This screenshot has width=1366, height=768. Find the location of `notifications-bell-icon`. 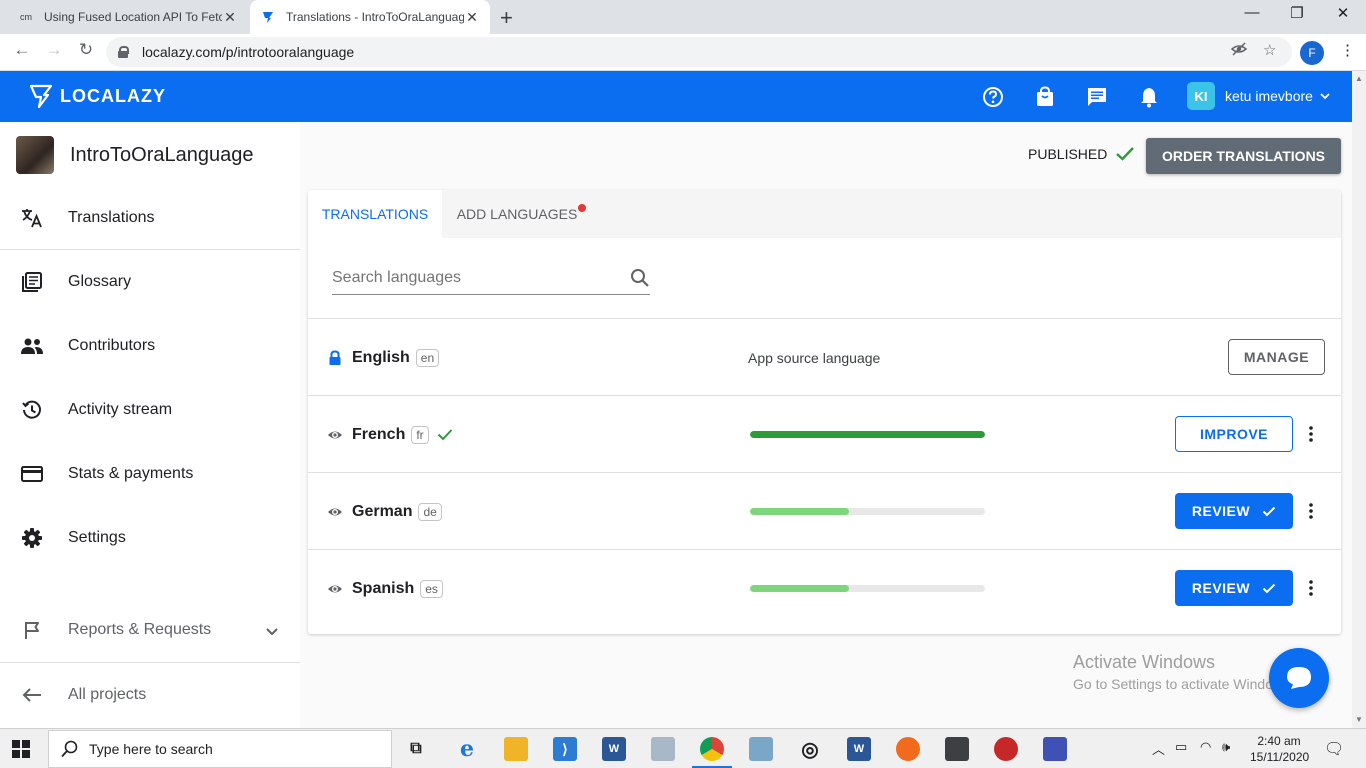

notifications-bell-icon is located at coordinates (1149, 97).